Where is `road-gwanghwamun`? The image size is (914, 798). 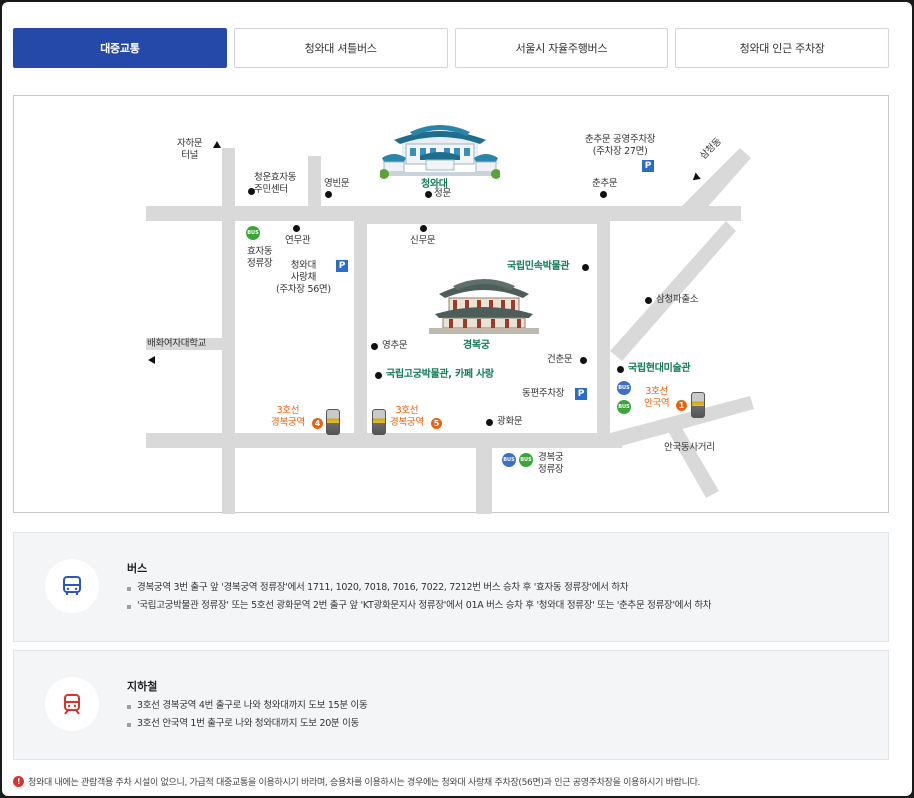 road-gwanghwamun is located at coordinates (484, 477).